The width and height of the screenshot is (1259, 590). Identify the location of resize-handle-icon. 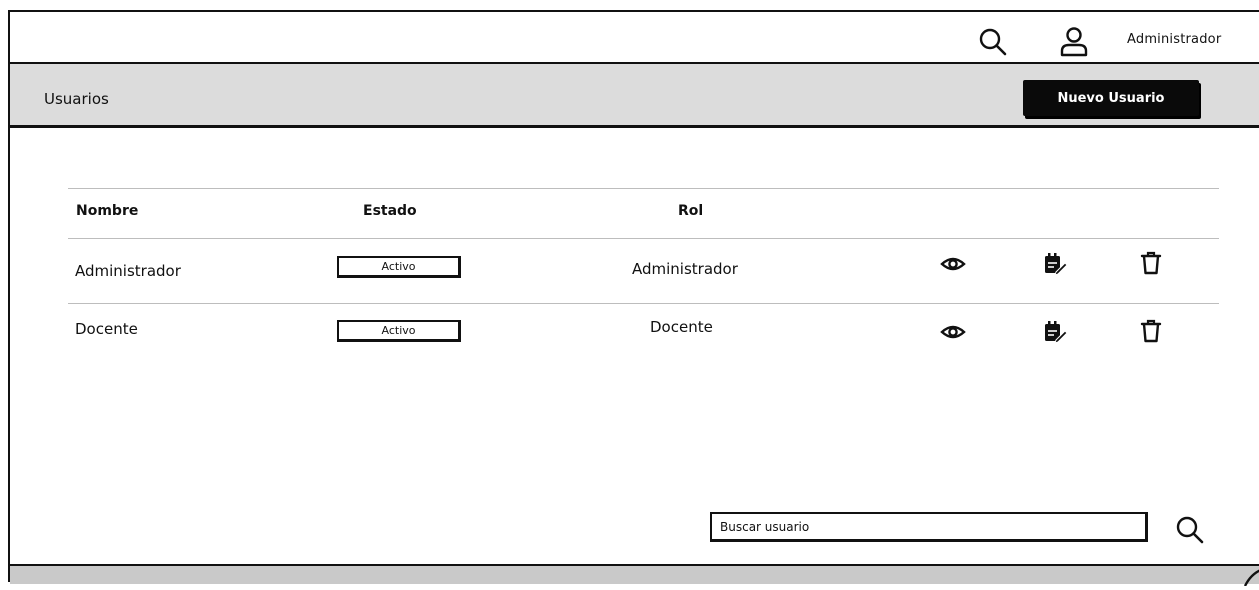
(1249, 577).